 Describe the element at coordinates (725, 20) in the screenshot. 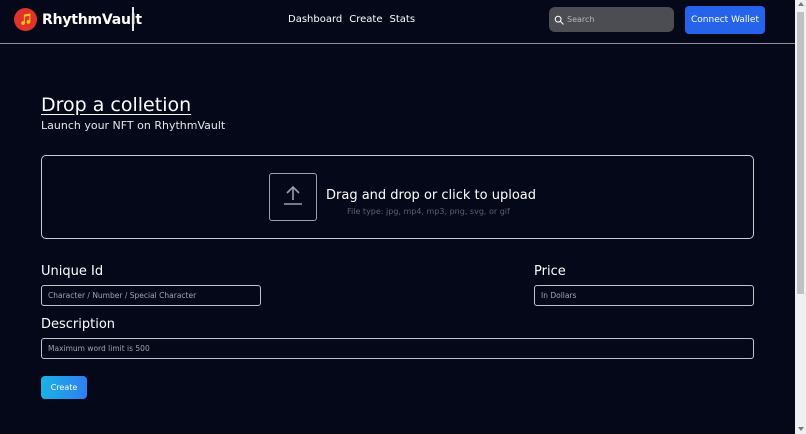

I see `connect-wallet-button: Connect Wallet` at that location.